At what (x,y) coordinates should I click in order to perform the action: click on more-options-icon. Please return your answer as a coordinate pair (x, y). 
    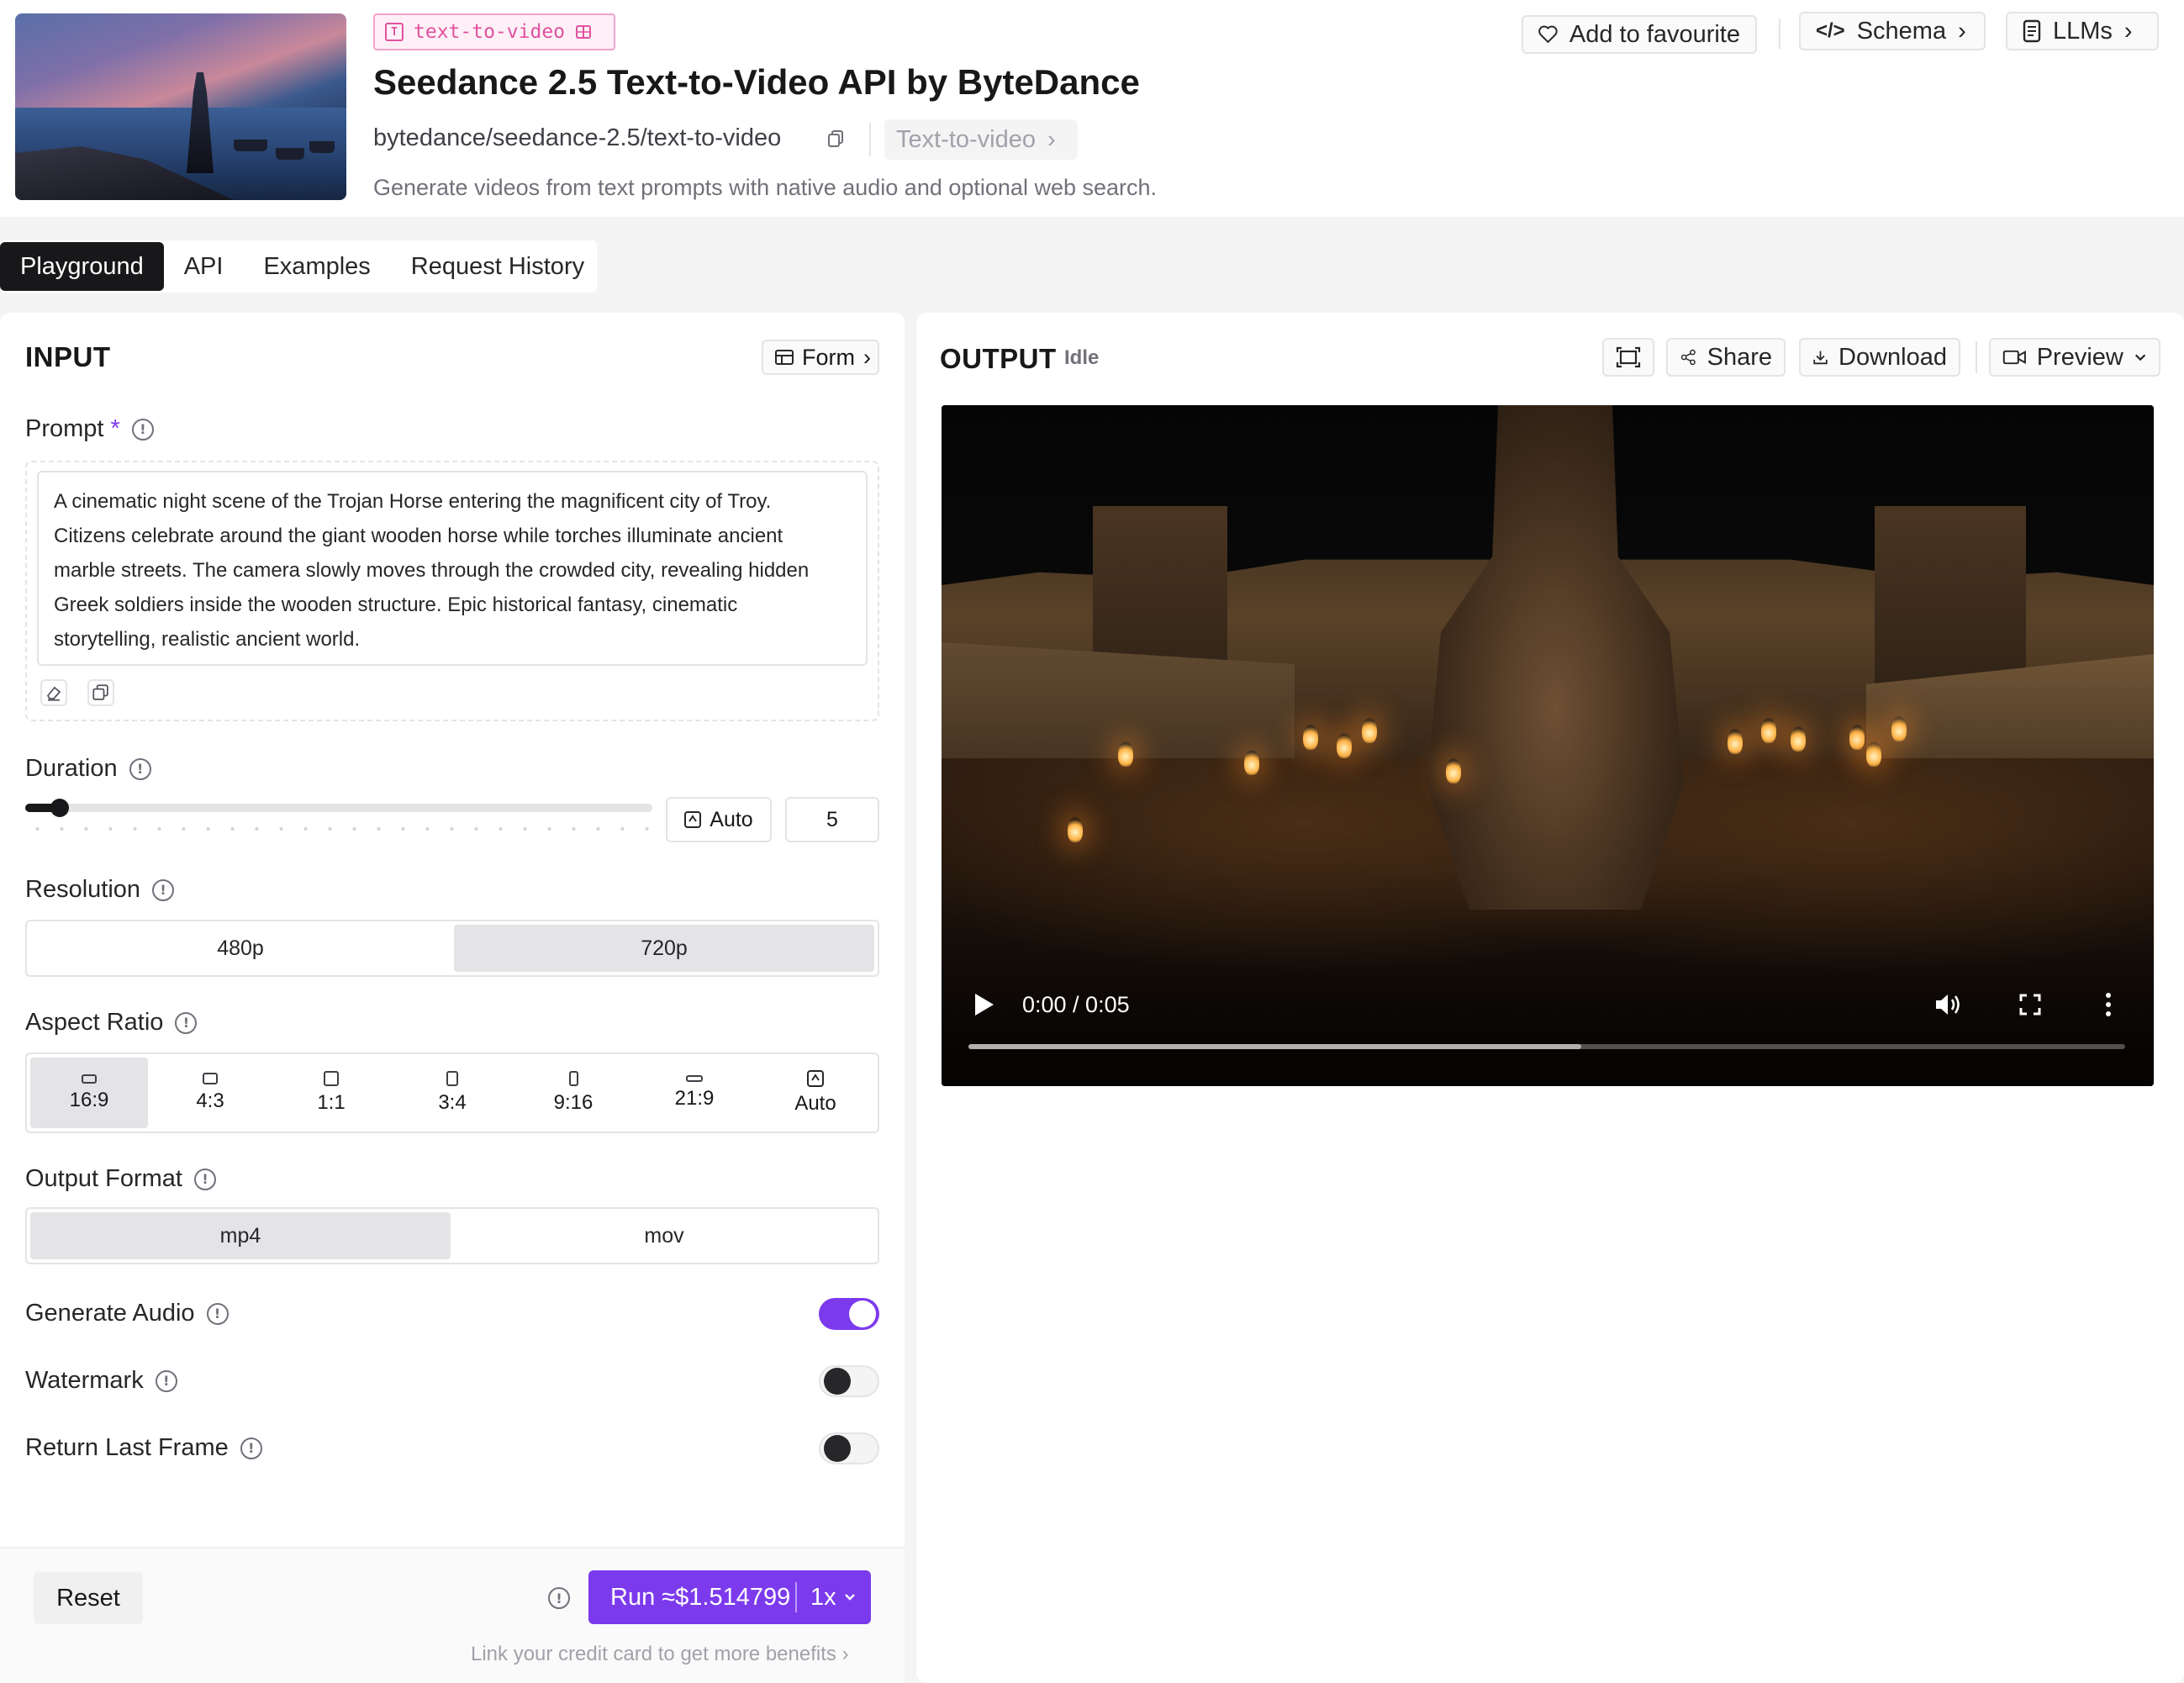
    Looking at the image, I should click on (2108, 1004).